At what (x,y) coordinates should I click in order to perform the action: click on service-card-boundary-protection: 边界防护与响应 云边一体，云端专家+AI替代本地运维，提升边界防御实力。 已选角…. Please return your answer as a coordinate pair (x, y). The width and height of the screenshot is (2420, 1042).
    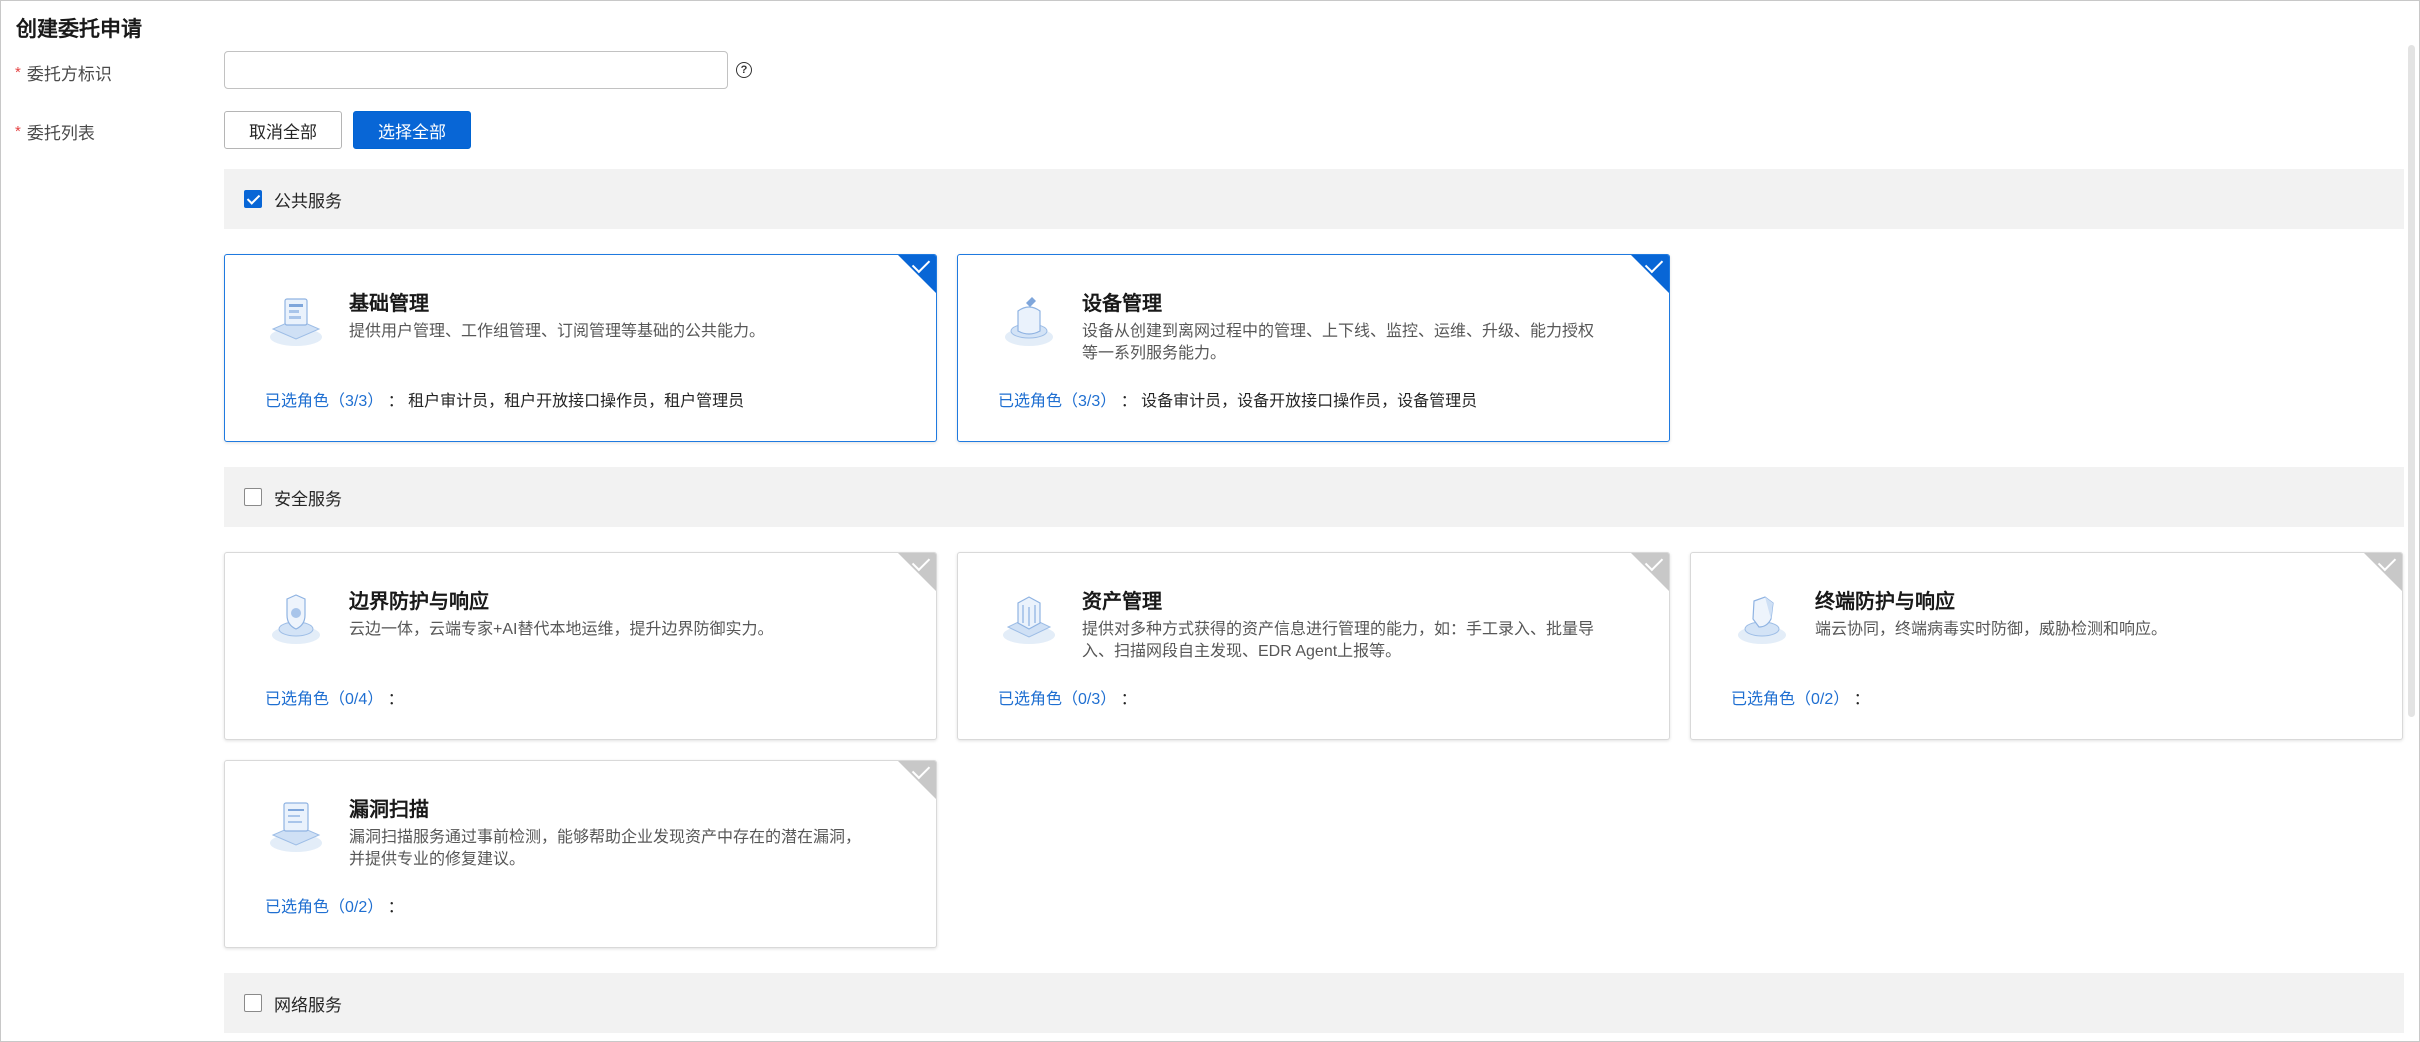
    Looking at the image, I should click on (580, 646).